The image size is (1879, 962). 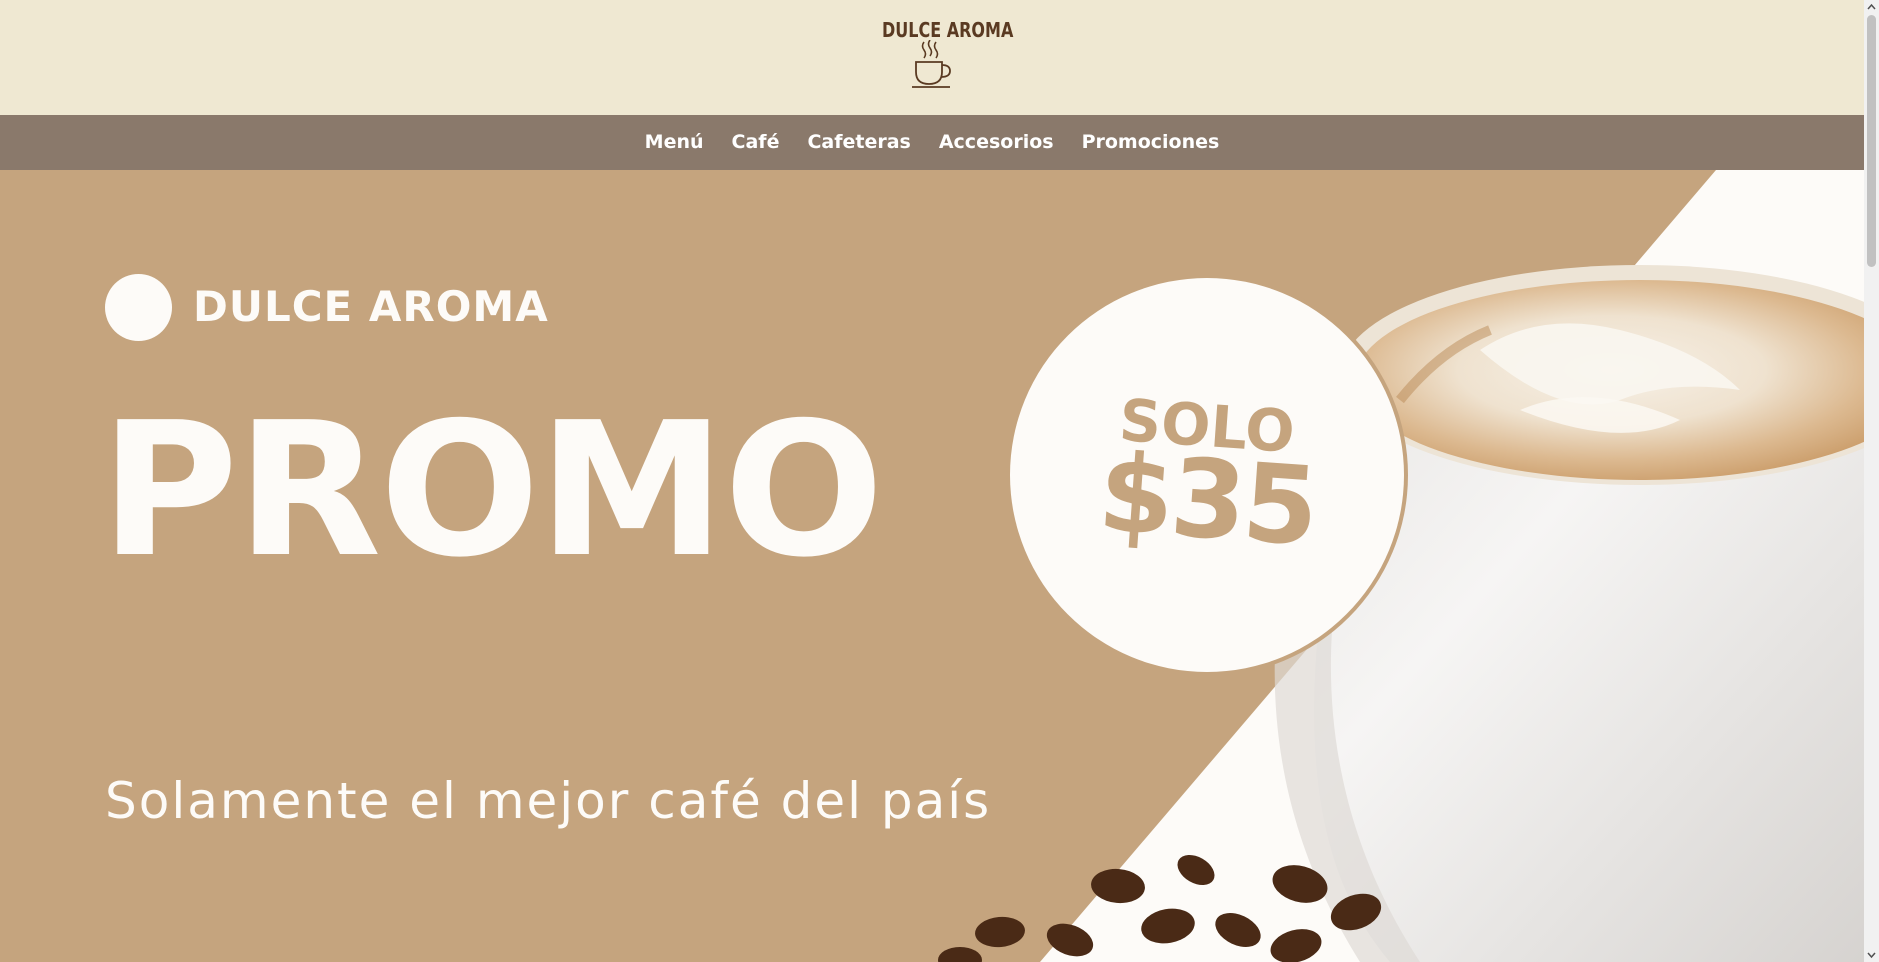 I want to click on site-header: DULCE AROMA, so click(x=932, y=57).